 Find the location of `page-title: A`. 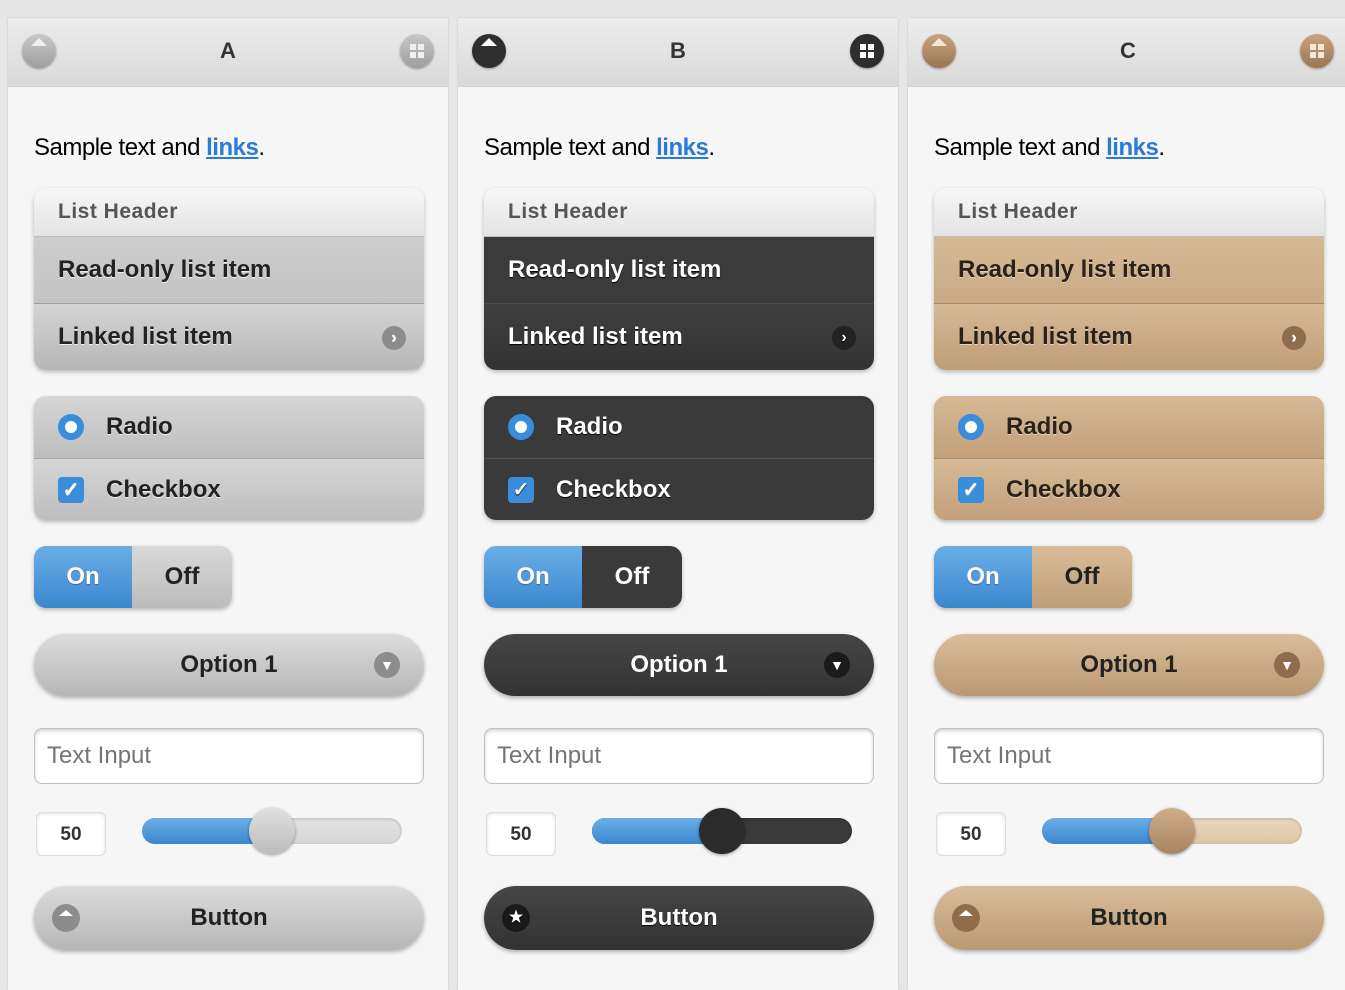

page-title: A is located at coordinates (228, 50).